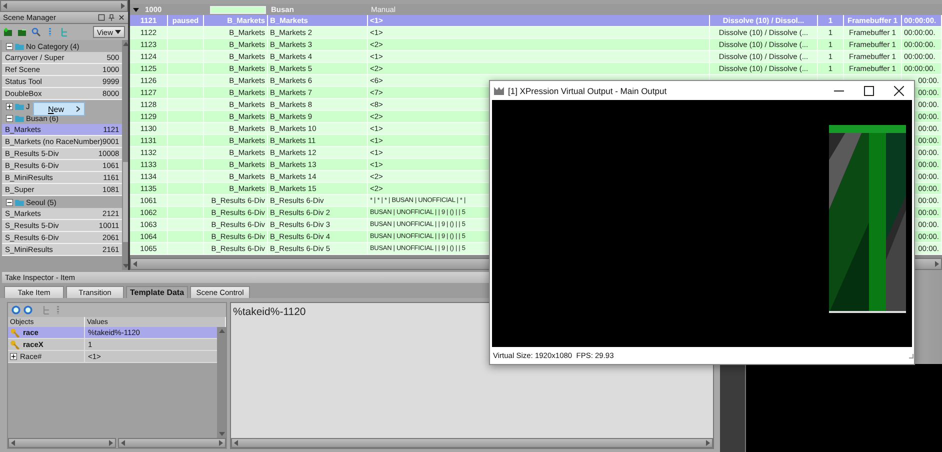 The width and height of the screenshot is (942, 452). I want to click on window-title: [1] XPression Virtual Output - Main Output, so click(587, 91).